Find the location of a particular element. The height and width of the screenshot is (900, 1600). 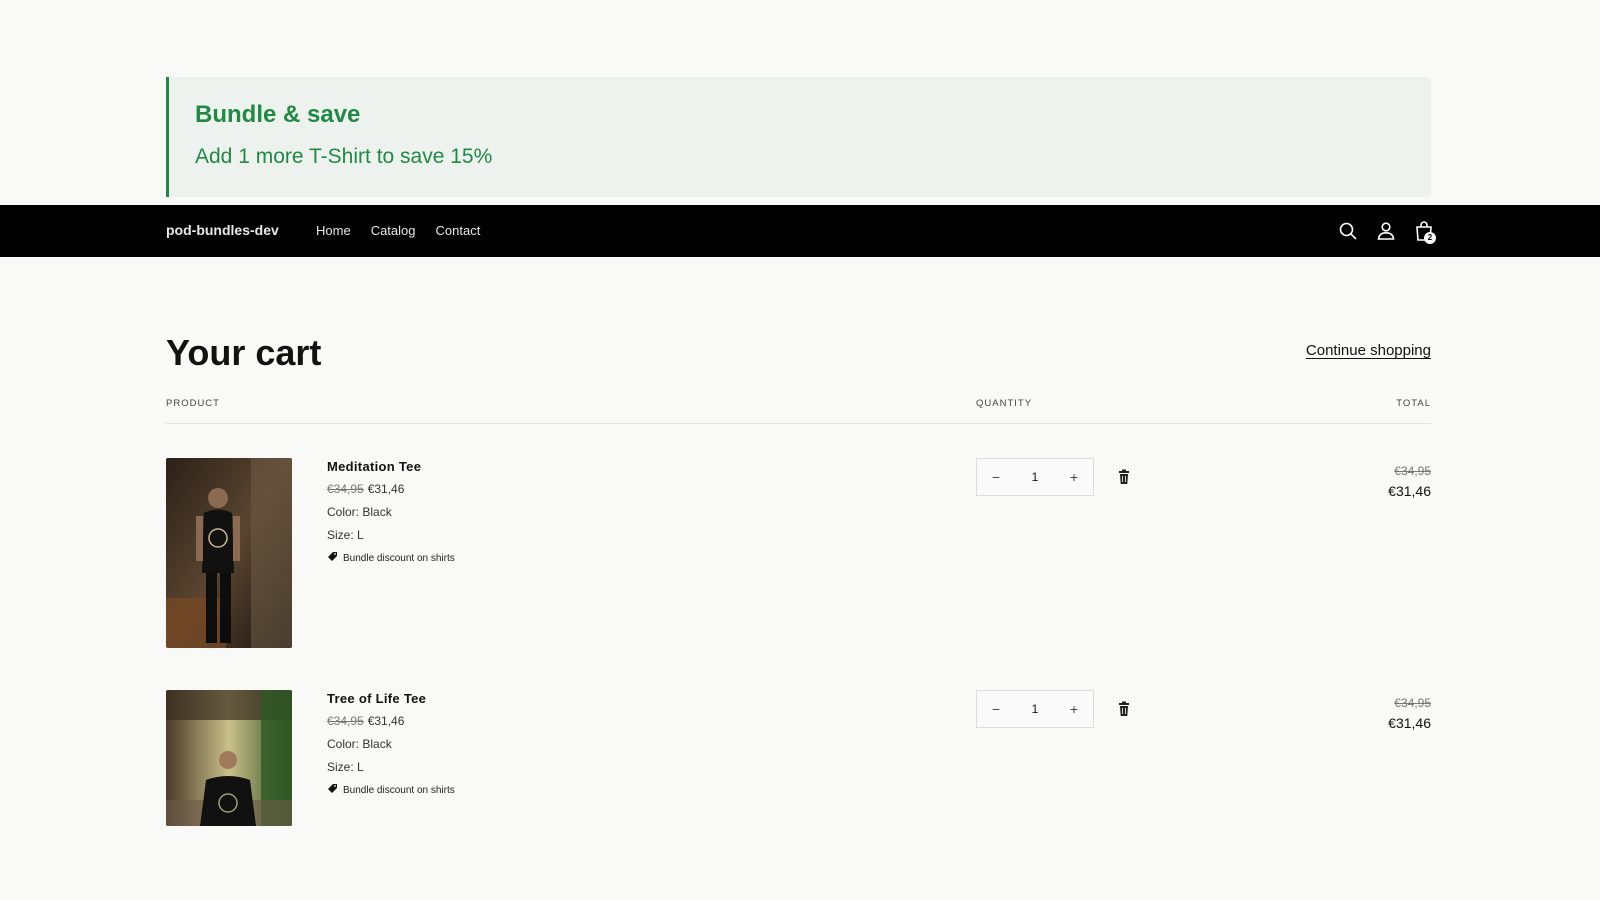

banner-title: Bundle & save is located at coordinates (278, 114).